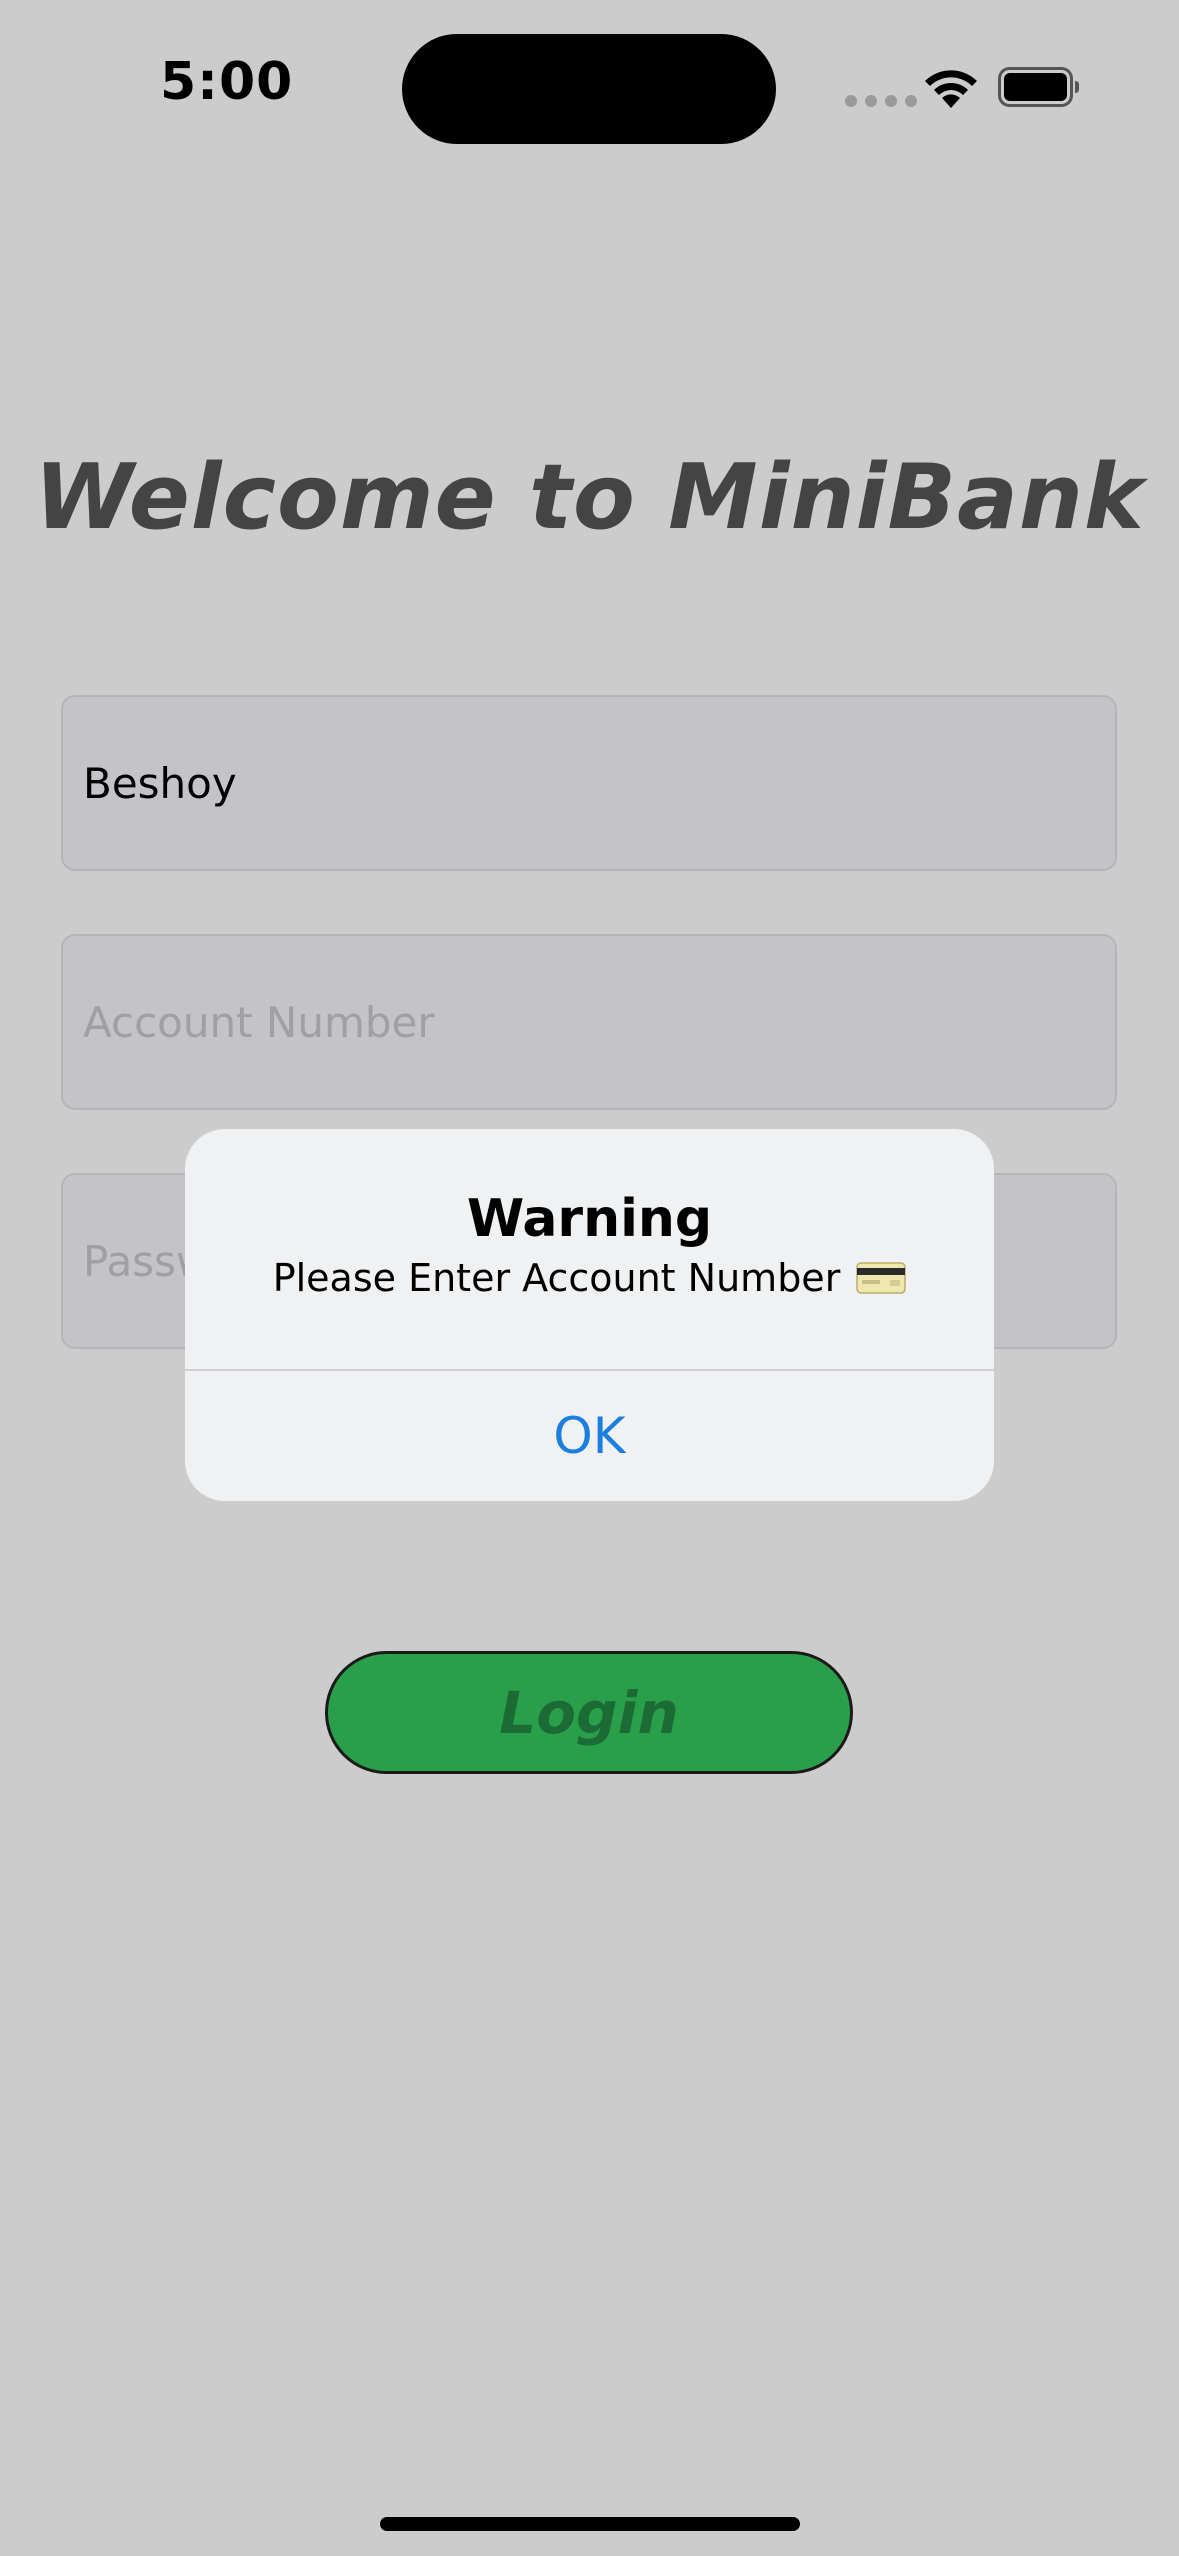  Describe the element at coordinates (589, 783) in the screenshot. I see `username-field: Beshoy` at that location.